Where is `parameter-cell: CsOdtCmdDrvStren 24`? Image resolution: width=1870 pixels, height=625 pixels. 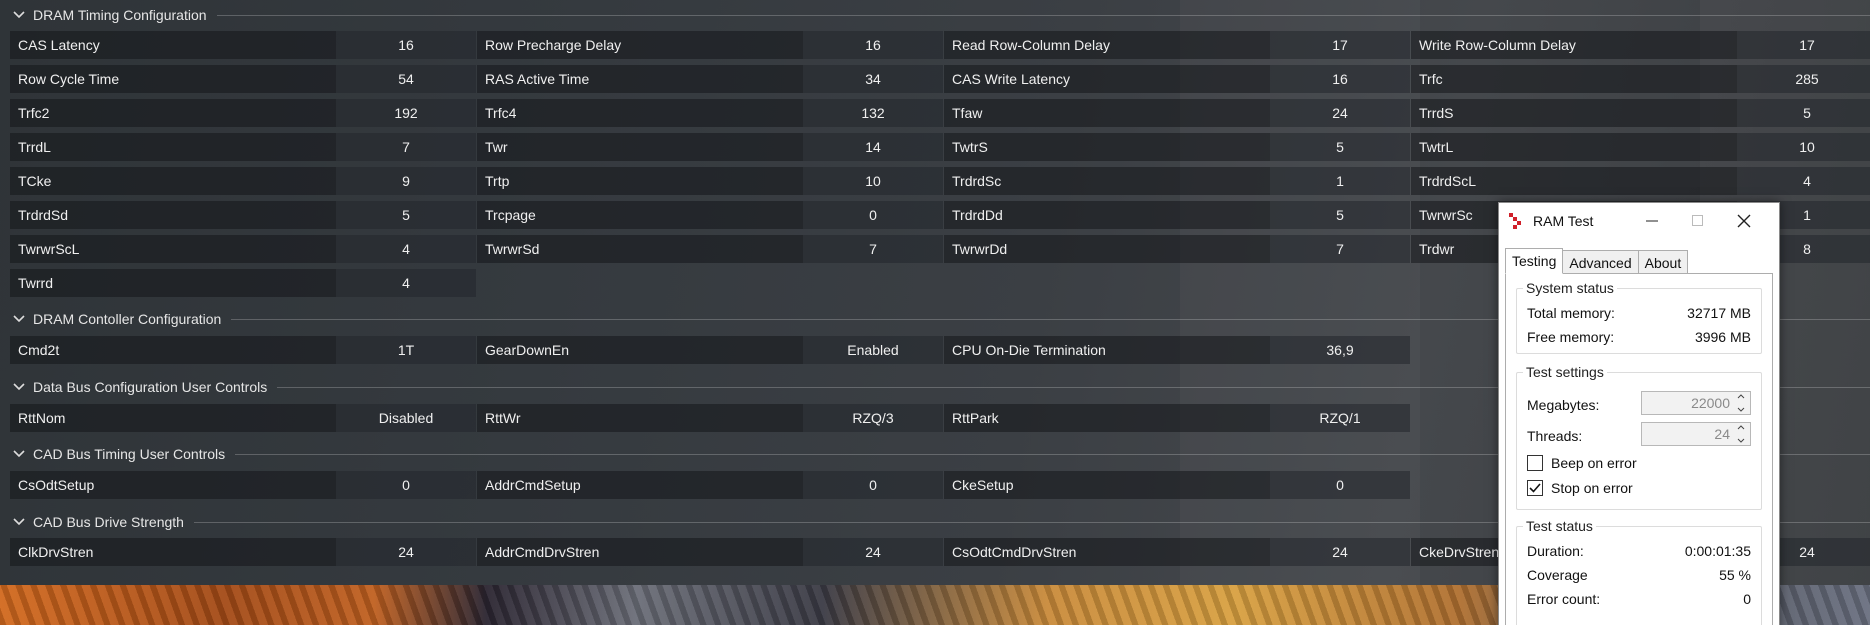 parameter-cell: CsOdtCmdDrvStren 24 is located at coordinates (1177, 552).